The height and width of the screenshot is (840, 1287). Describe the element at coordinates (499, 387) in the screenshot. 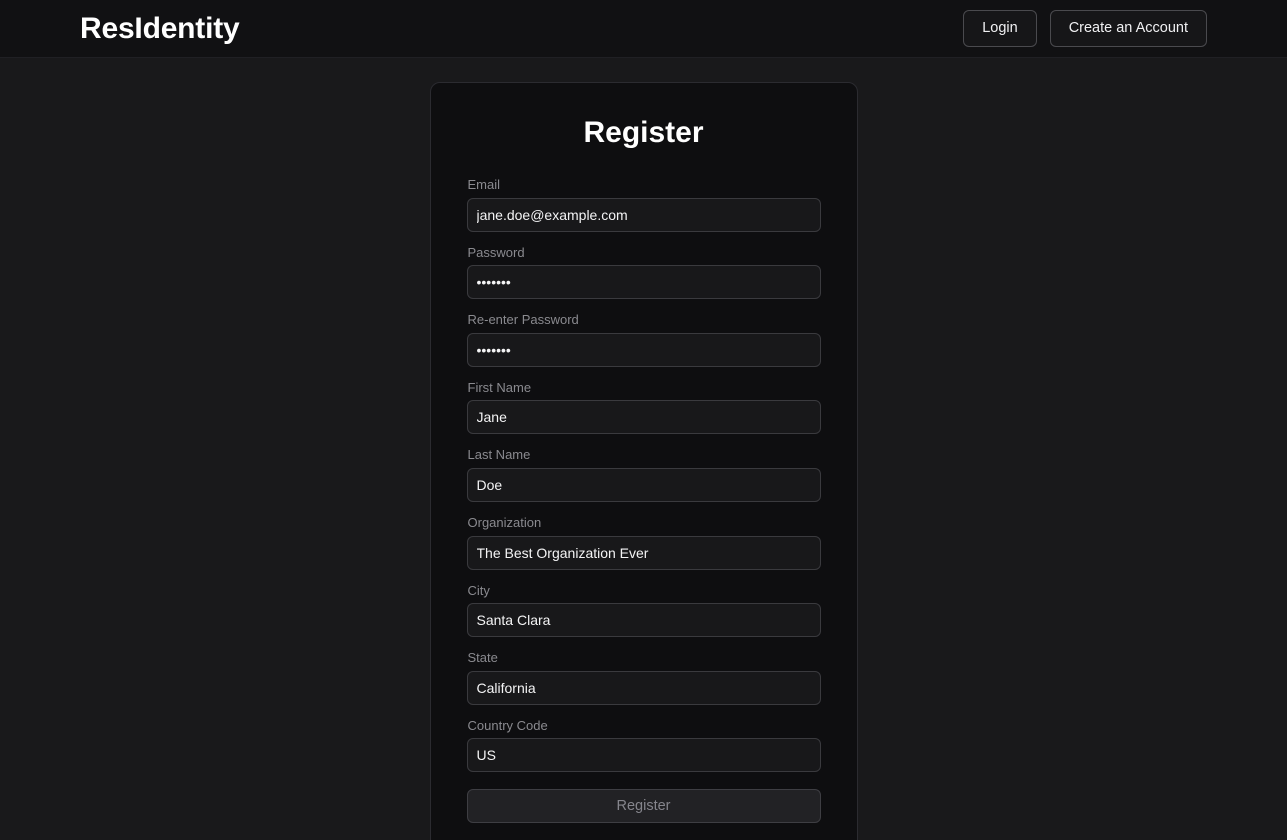

I see `field-label-first-name: First Name` at that location.